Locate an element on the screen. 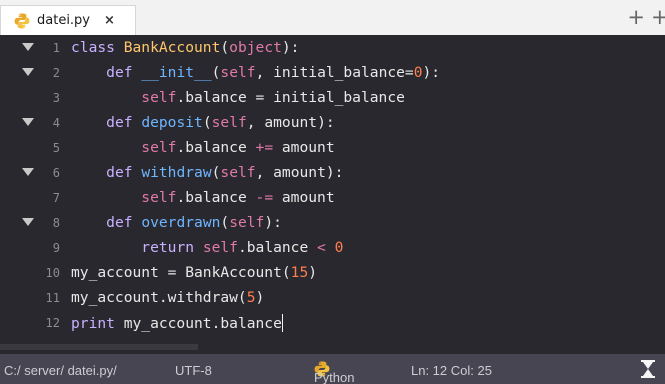 This screenshot has width=665, height=384. line-number: 5 is located at coordinates (56, 147).